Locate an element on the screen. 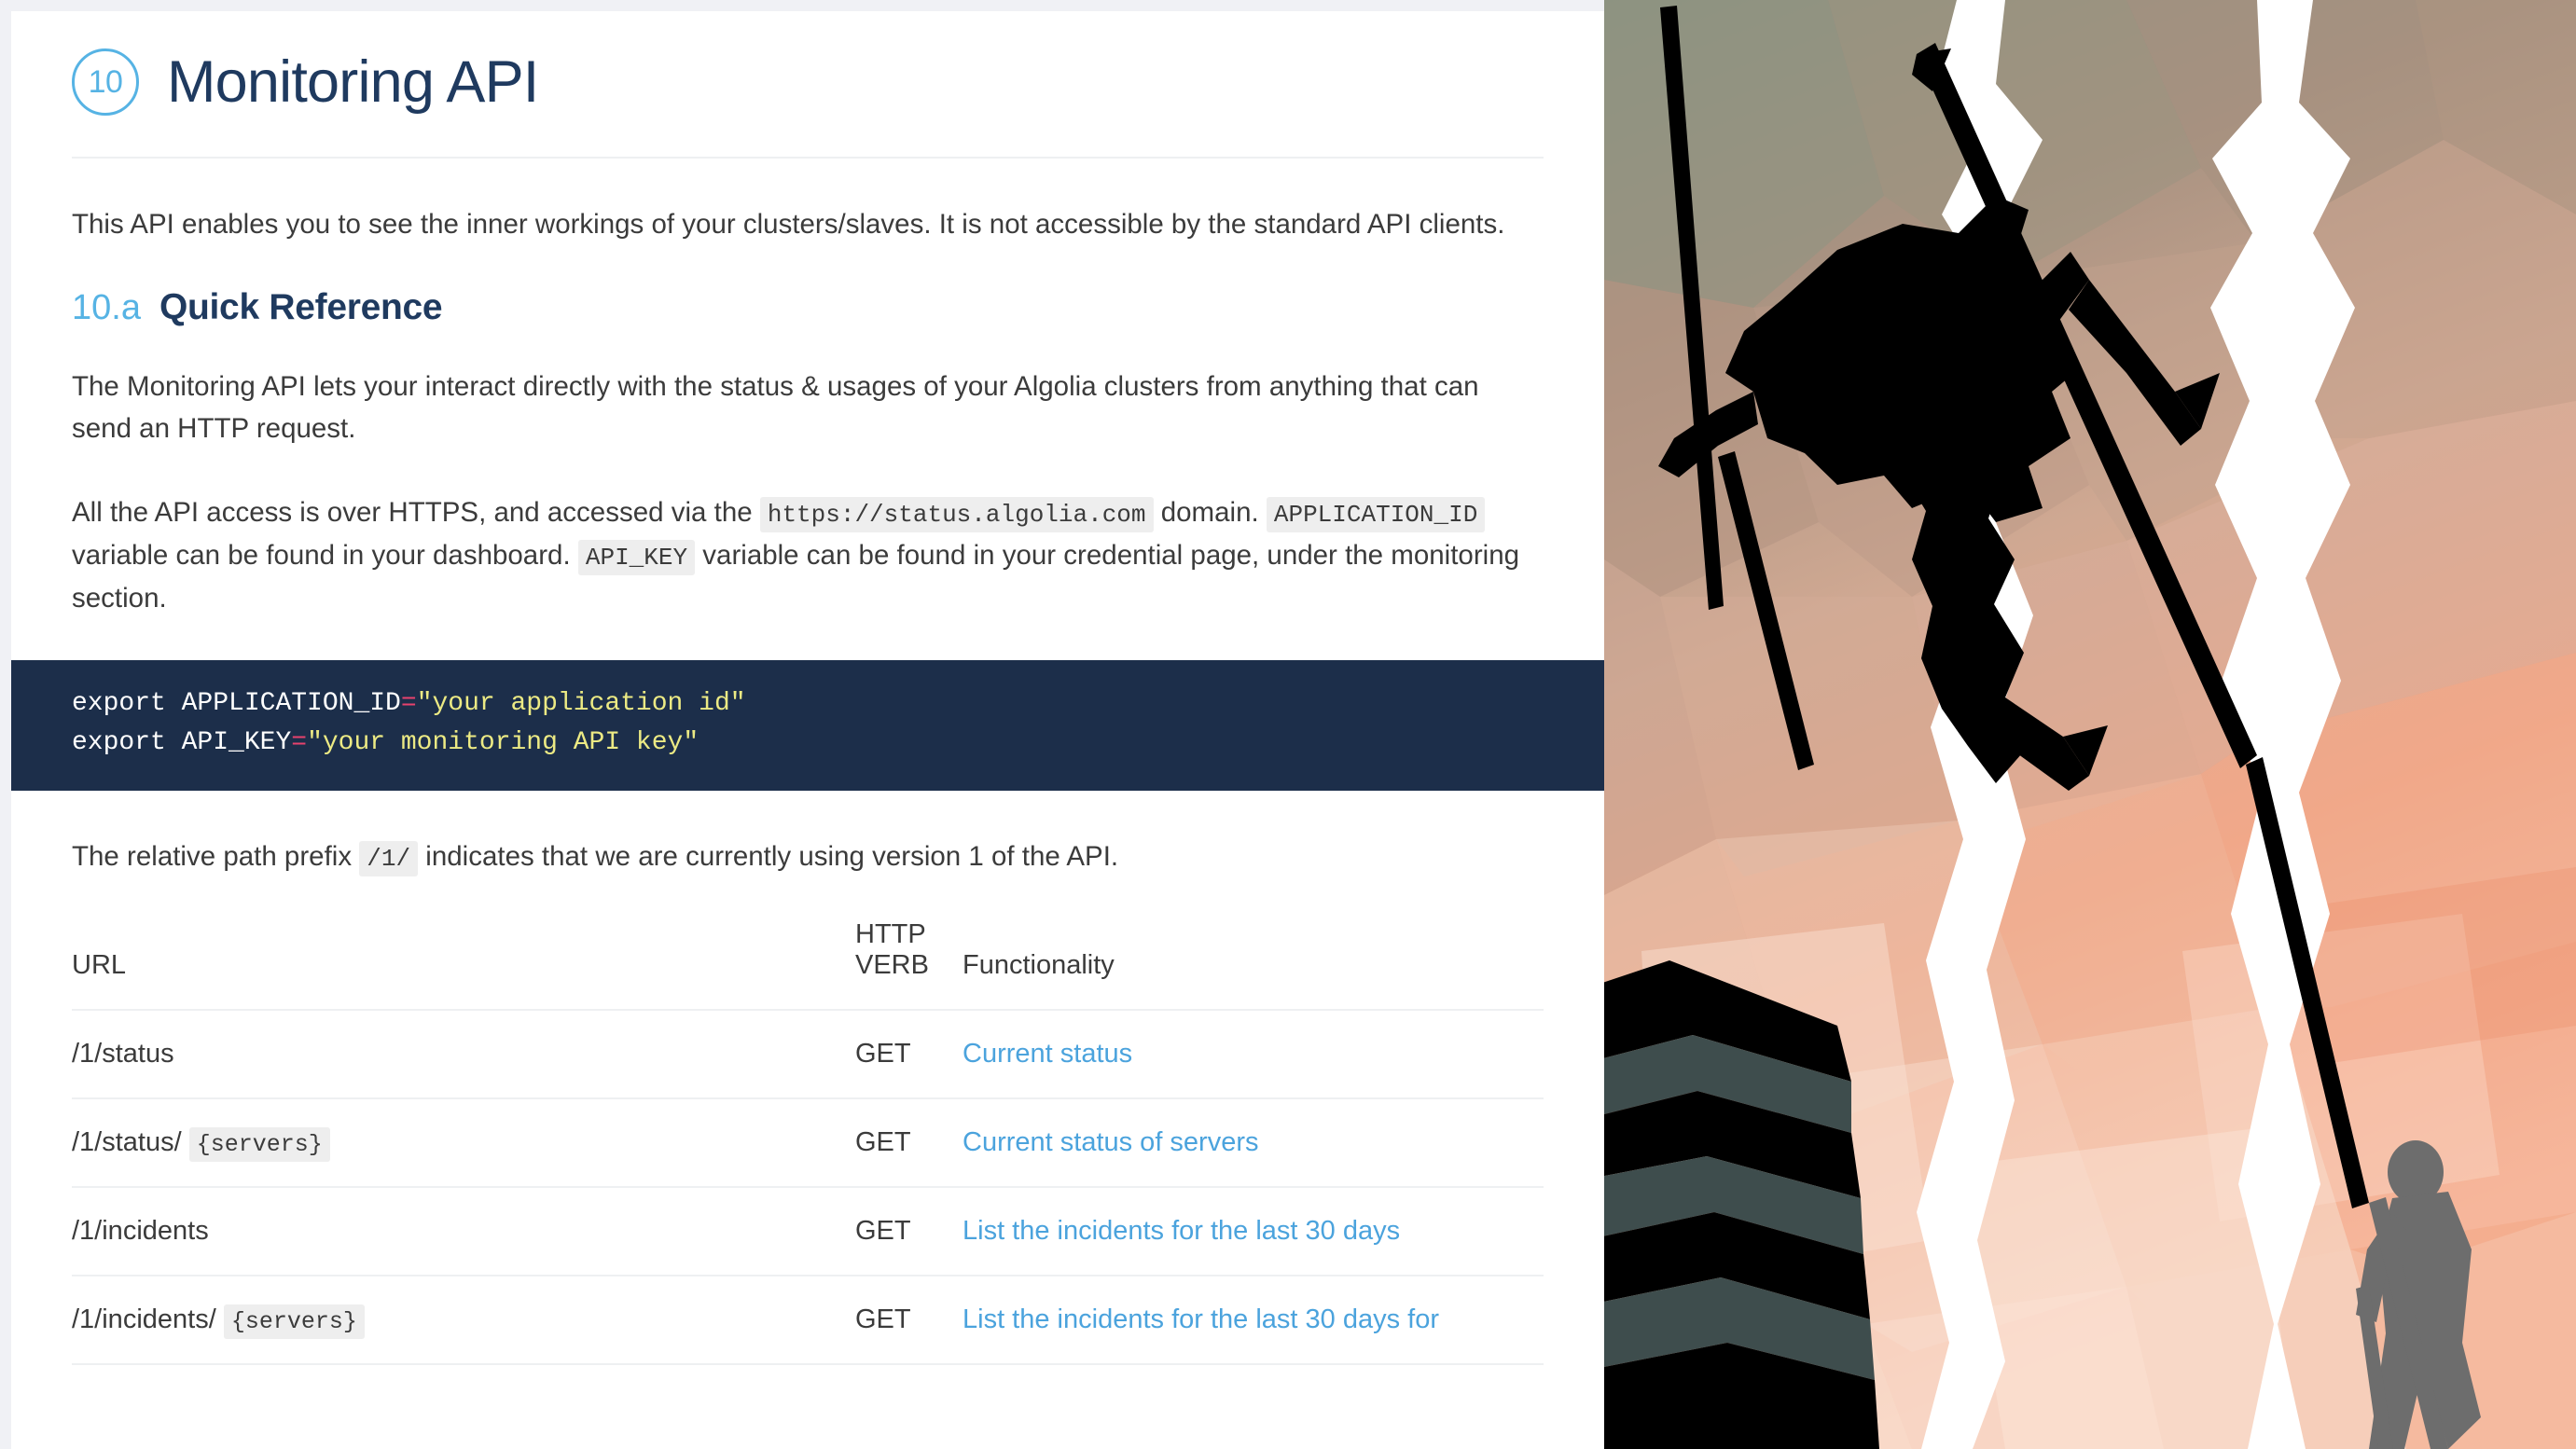 Image resolution: width=2576 pixels, height=1449 pixels. column-header-http-verb: HTTP VERB is located at coordinates (909, 966).